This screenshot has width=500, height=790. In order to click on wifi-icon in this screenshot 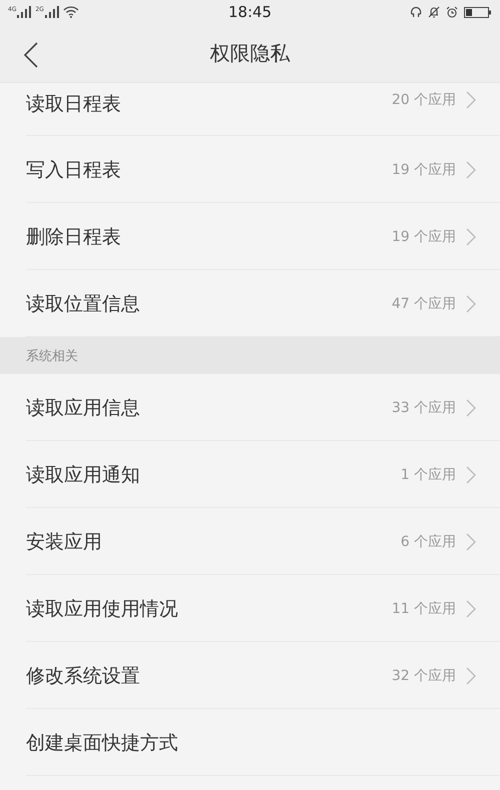, I will do `click(70, 12)`.